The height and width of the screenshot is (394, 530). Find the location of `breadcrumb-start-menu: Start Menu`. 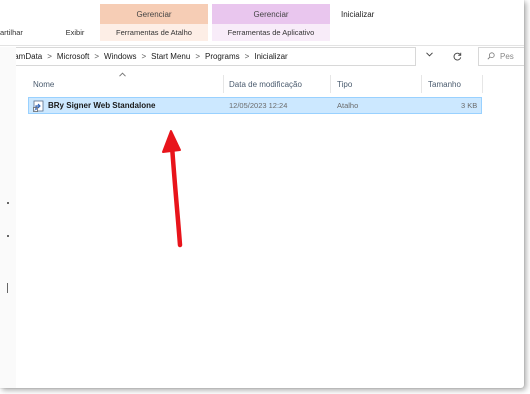

breadcrumb-start-menu: Start Menu is located at coordinates (170, 56).